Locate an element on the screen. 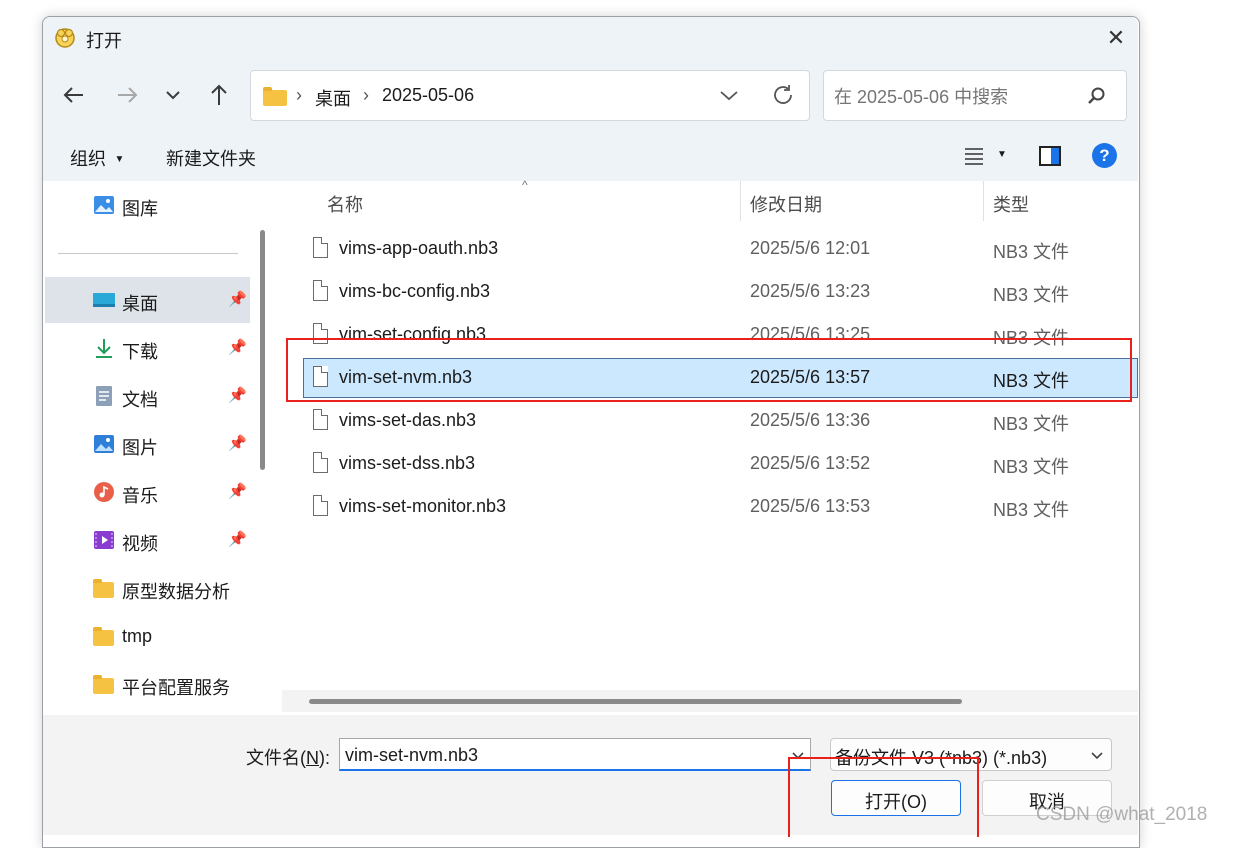  file-modified: 2025/5/6 13:36 is located at coordinates (810, 420).